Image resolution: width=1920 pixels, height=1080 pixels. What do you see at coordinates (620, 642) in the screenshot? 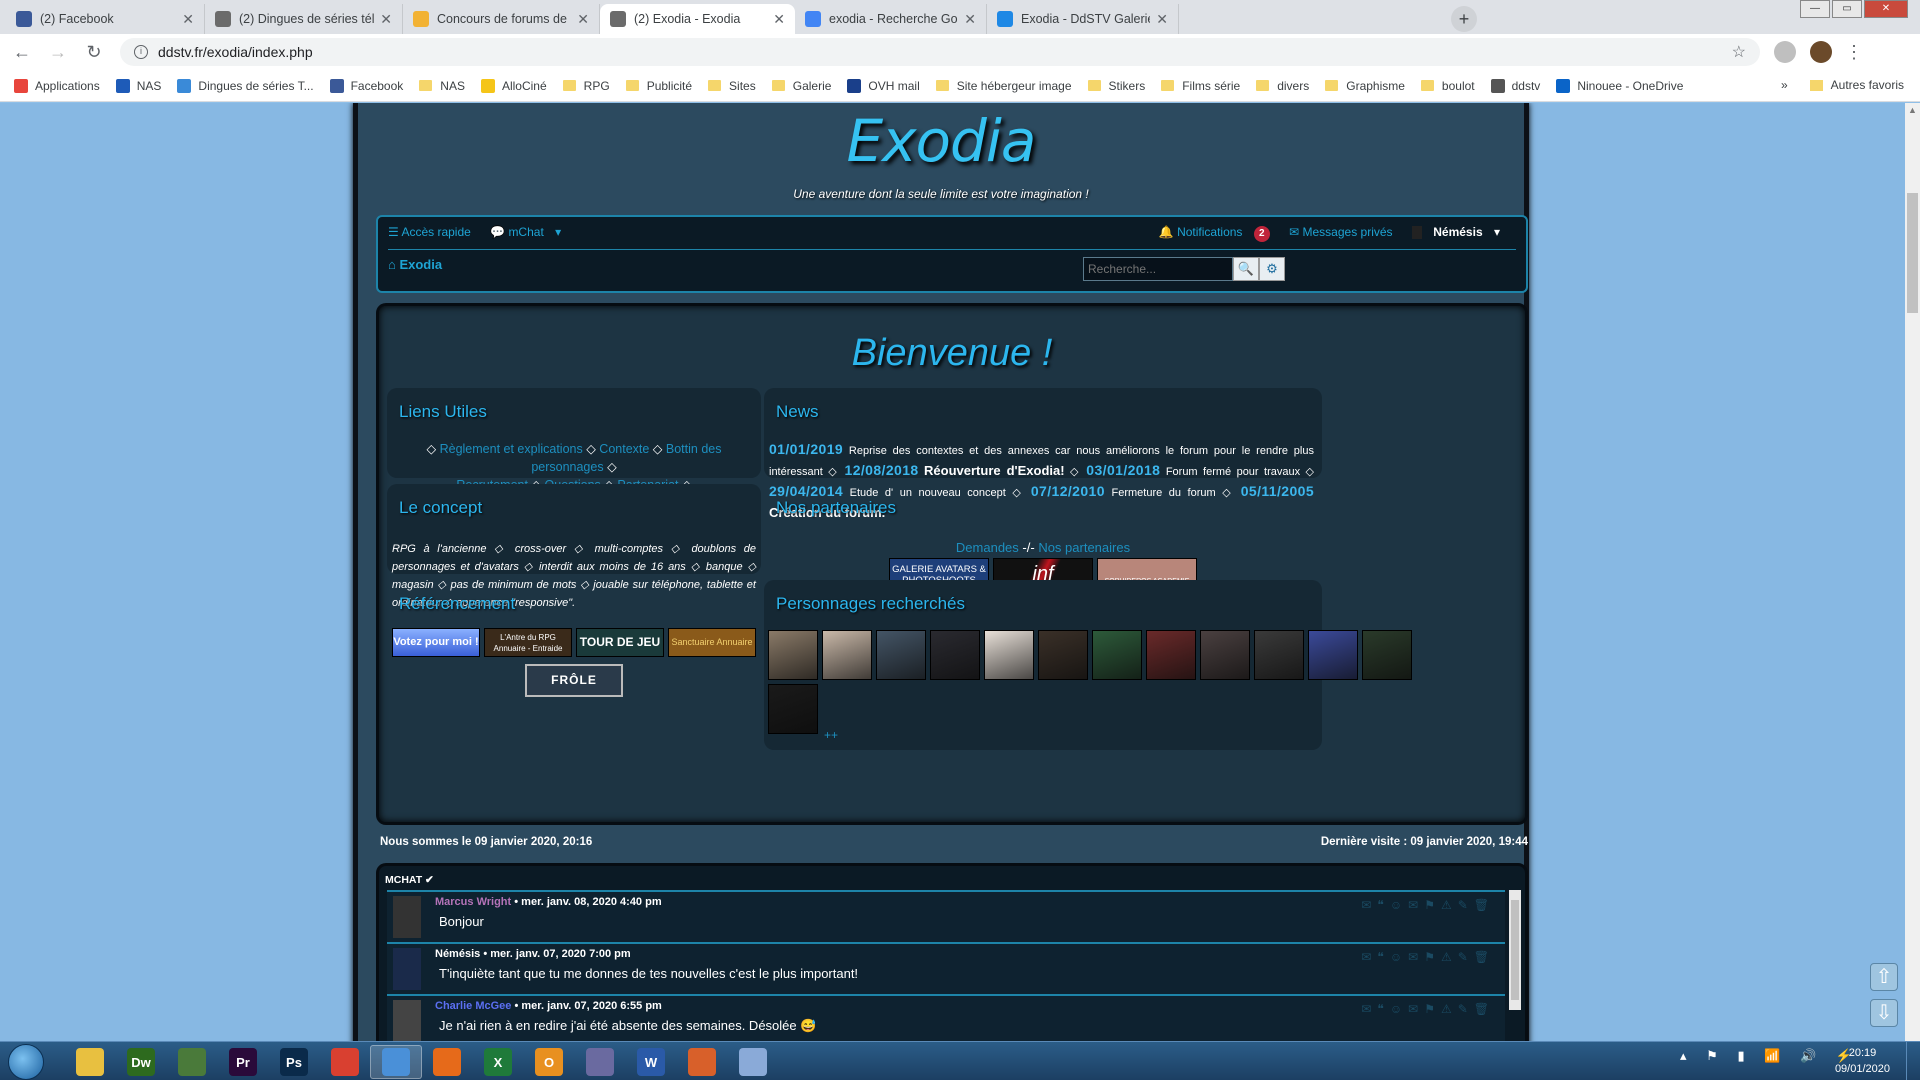
I see `ref-banner-tour-de-jeu: TOUR DE JEU` at bounding box center [620, 642].